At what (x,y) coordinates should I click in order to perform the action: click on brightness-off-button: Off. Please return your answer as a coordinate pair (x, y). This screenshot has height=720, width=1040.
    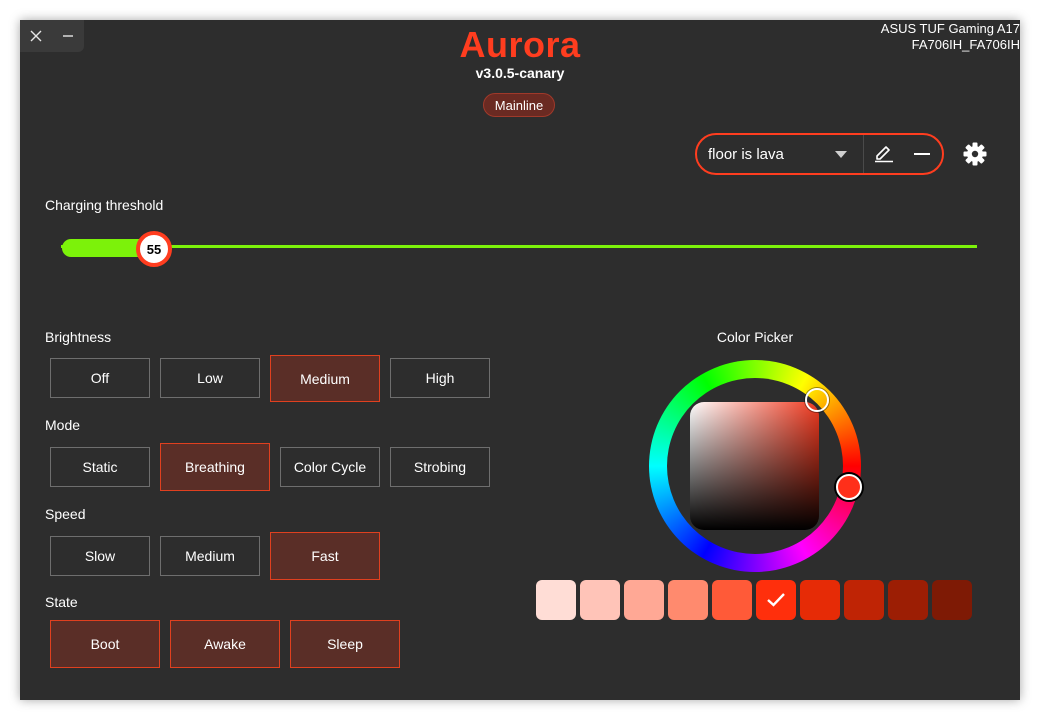
    Looking at the image, I should click on (100, 378).